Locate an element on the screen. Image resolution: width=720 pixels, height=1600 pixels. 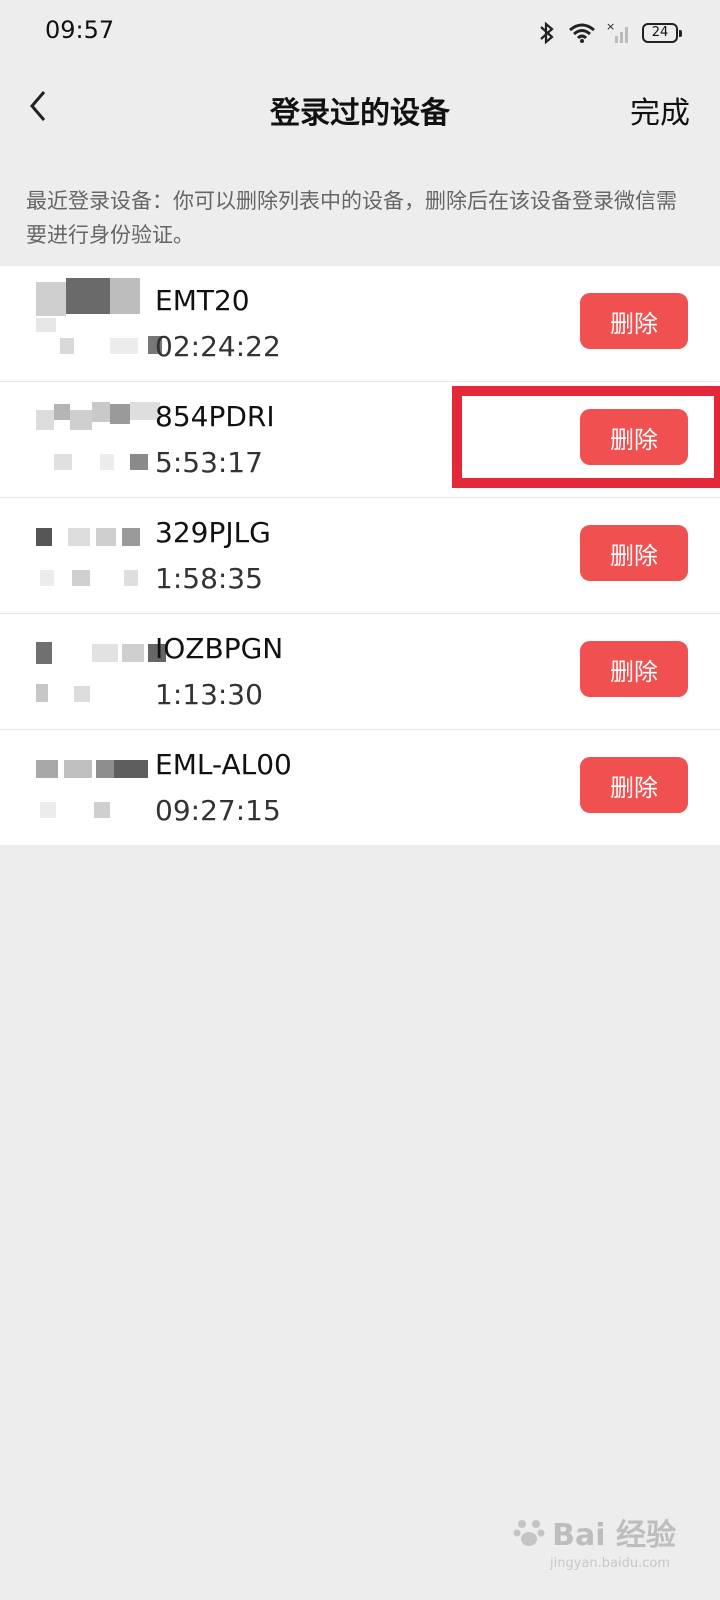
device-row: EMT20 02:24:22 删除 is located at coordinates (360, 324).